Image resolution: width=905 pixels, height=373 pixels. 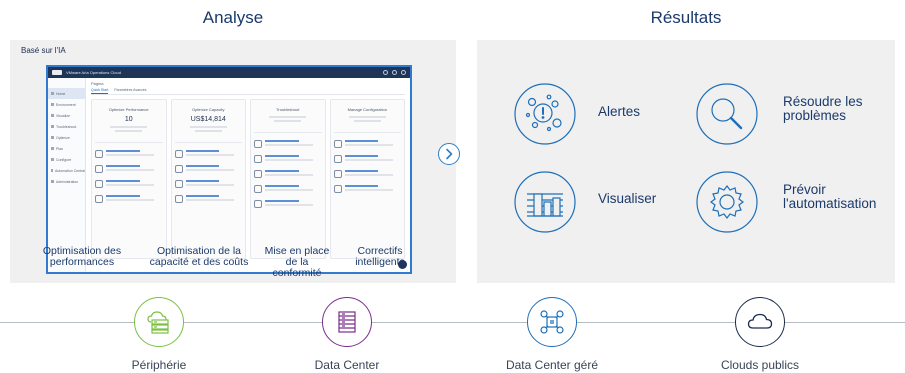 What do you see at coordinates (347, 365) in the screenshot?
I see `node-label-datacenter: Data Center` at bounding box center [347, 365].